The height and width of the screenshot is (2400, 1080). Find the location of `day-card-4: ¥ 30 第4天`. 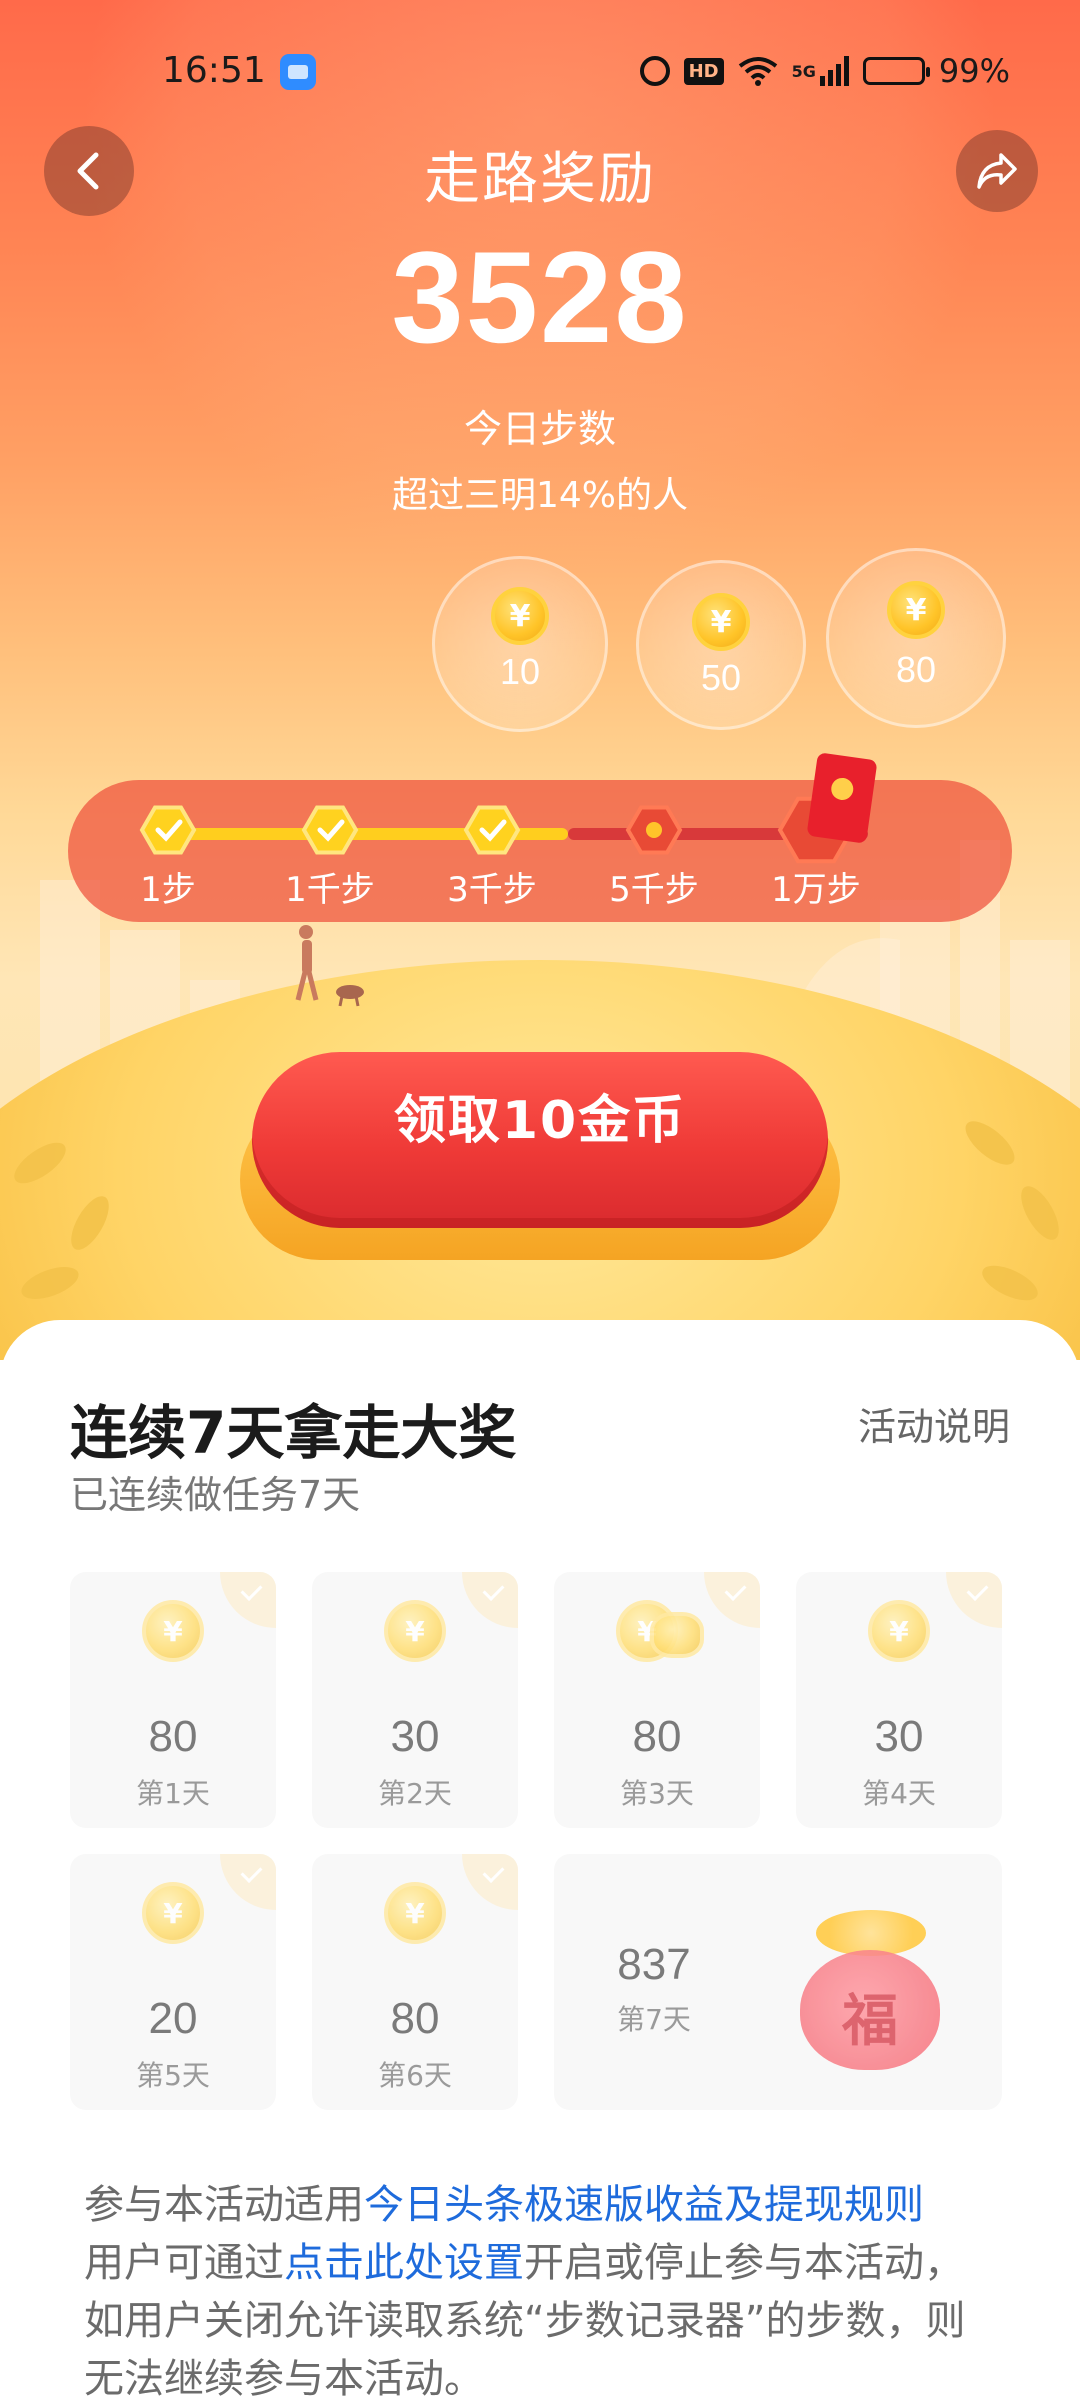

day-card-4: ¥ 30 第4天 is located at coordinates (899, 1700).